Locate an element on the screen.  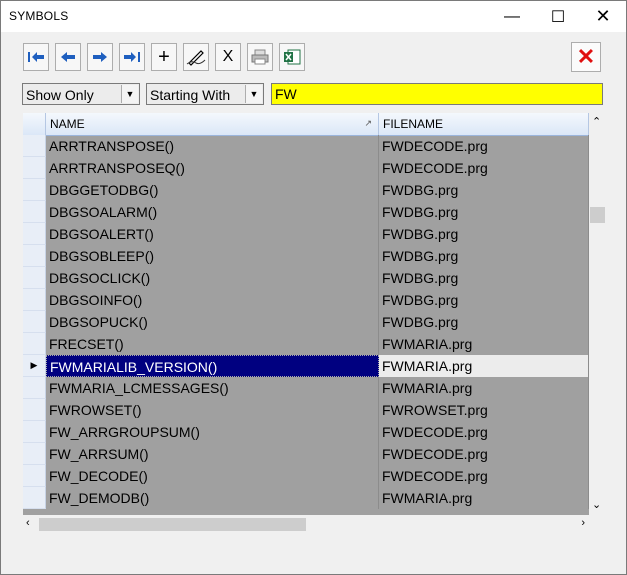
next-record-button is located at coordinates (100, 57).